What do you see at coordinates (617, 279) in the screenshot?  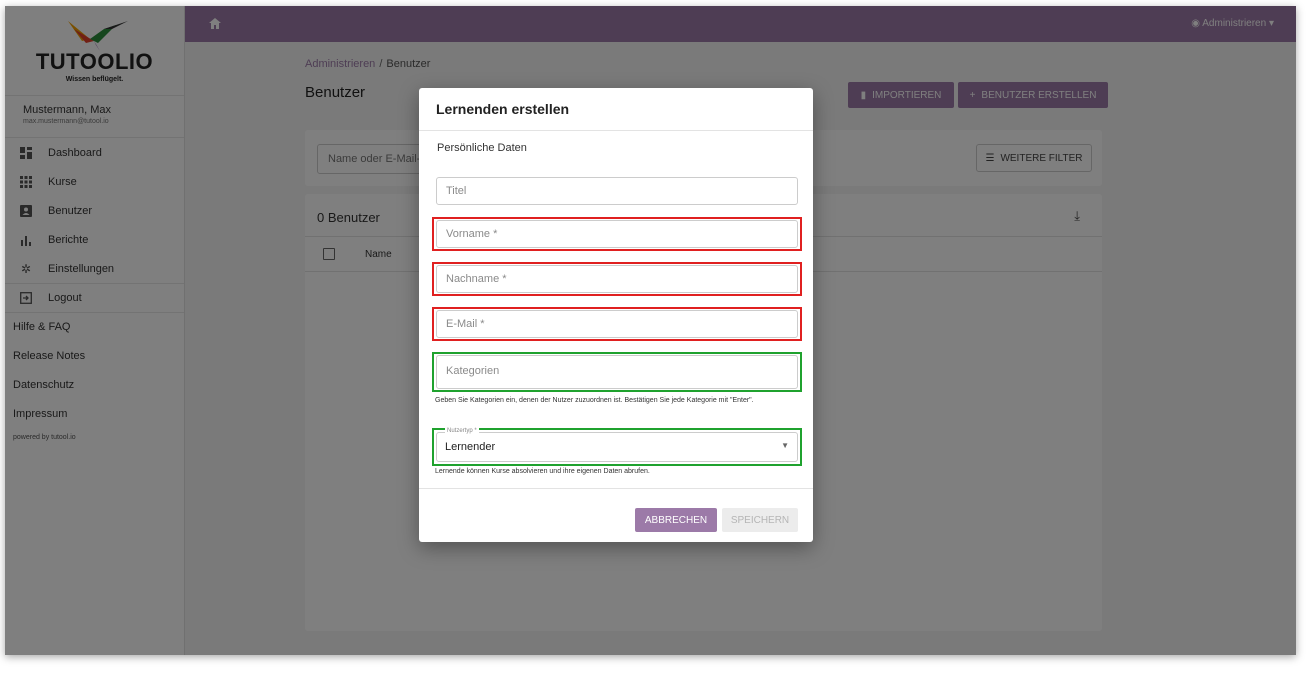 I see `lastname-field: Nachname *` at bounding box center [617, 279].